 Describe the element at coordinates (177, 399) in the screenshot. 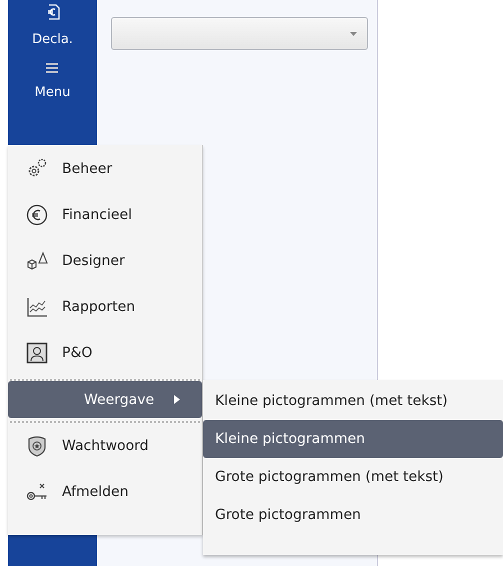

I see `submenu-arrow-icon` at that location.